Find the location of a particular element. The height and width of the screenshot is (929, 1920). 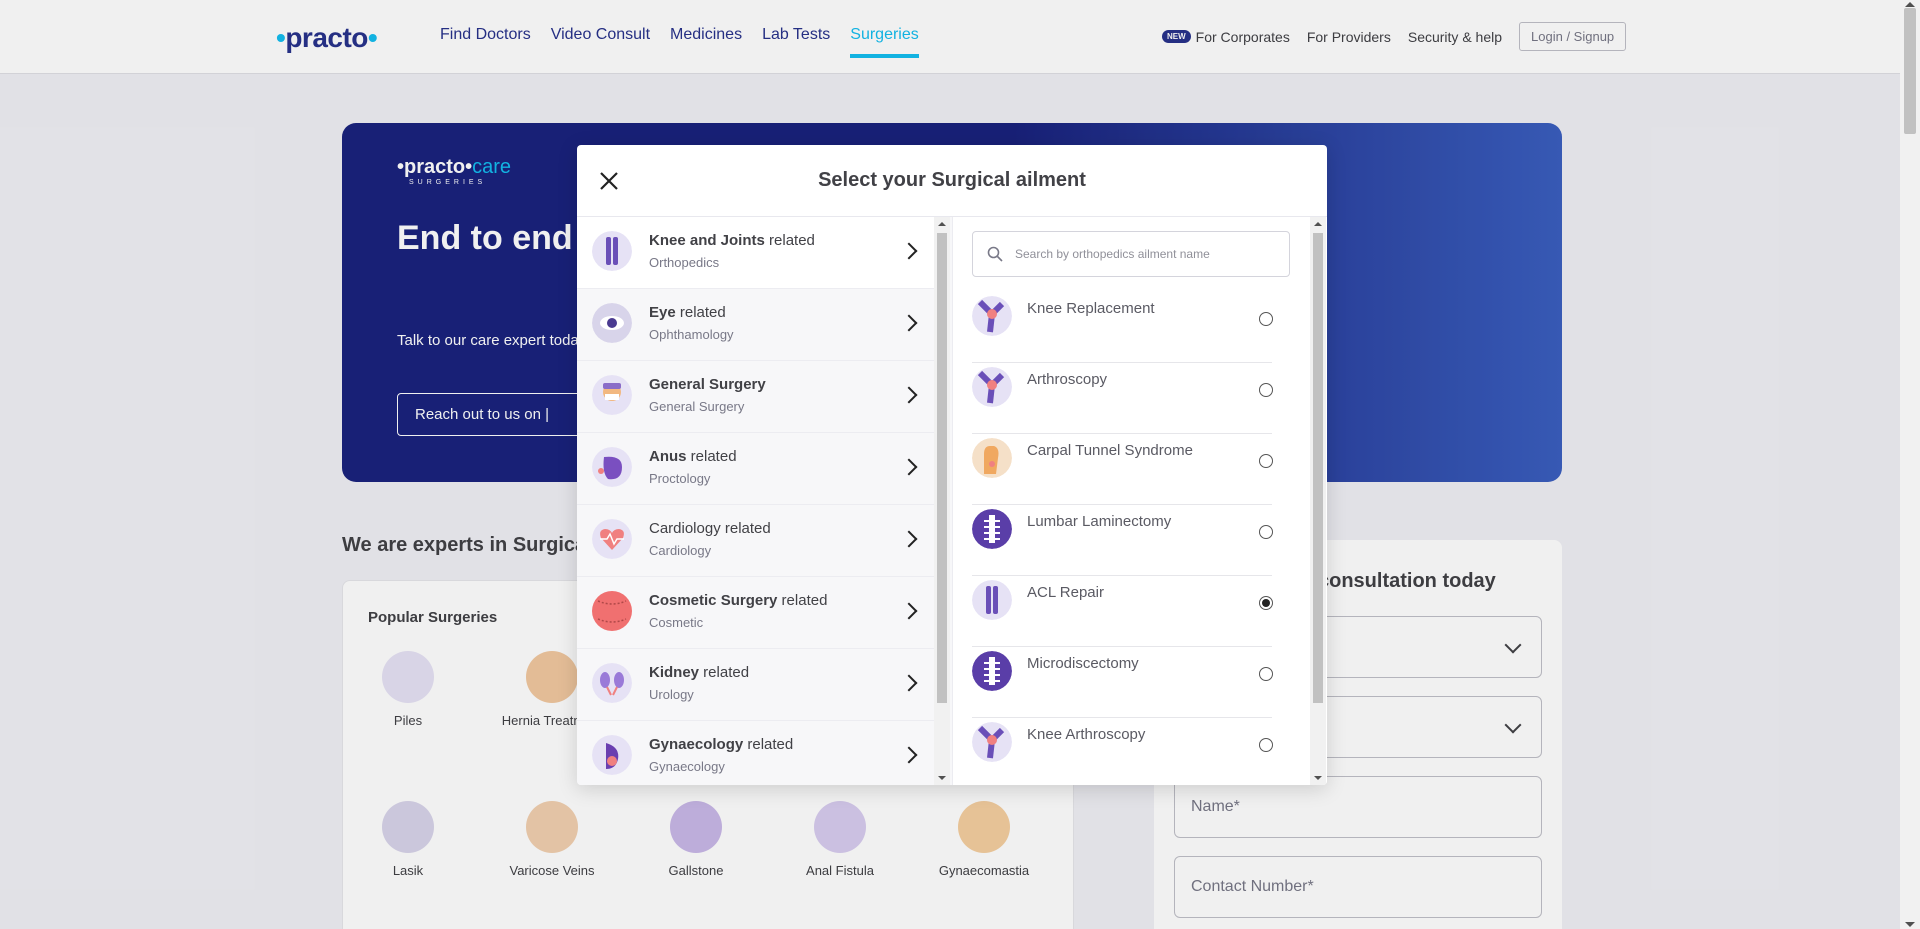

search-icon is located at coordinates (995, 254).